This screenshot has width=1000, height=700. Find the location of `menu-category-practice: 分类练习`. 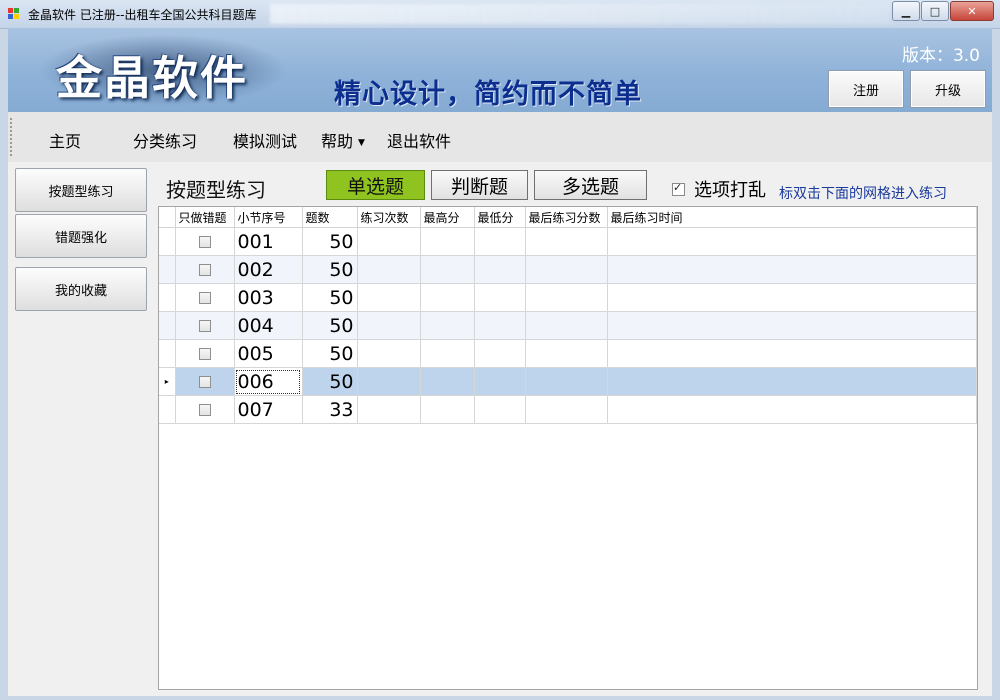

menu-category-practice: 分类练习 is located at coordinates (165, 140).